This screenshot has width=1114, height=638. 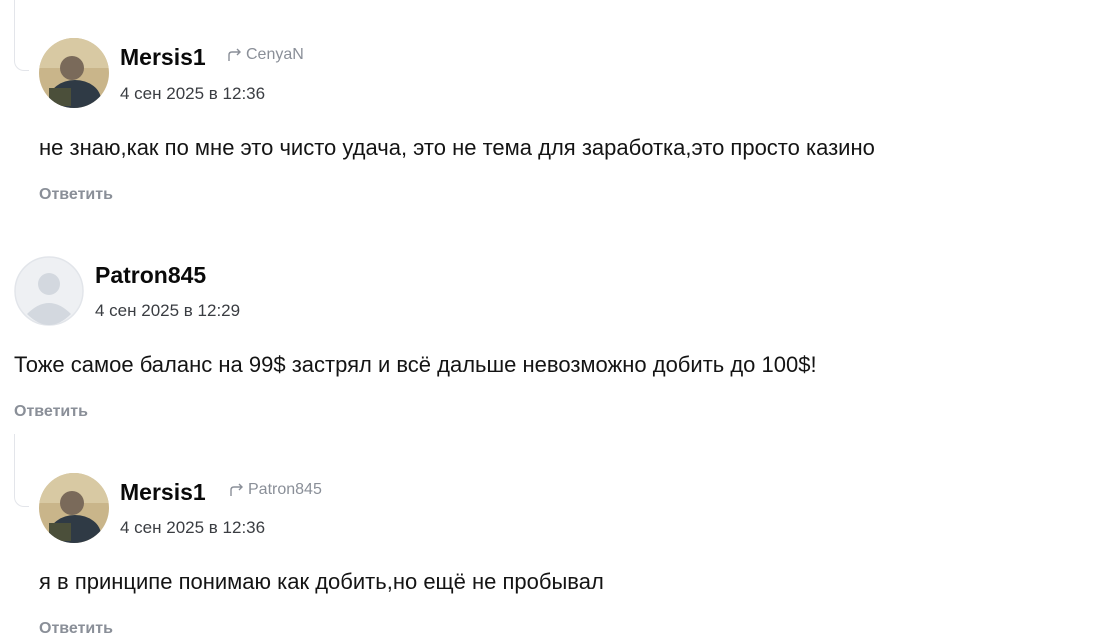 What do you see at coordinates (275, 54) in the screenshot?
I see `reply-to-name: CenyaN` at bounding box center [275, 54].